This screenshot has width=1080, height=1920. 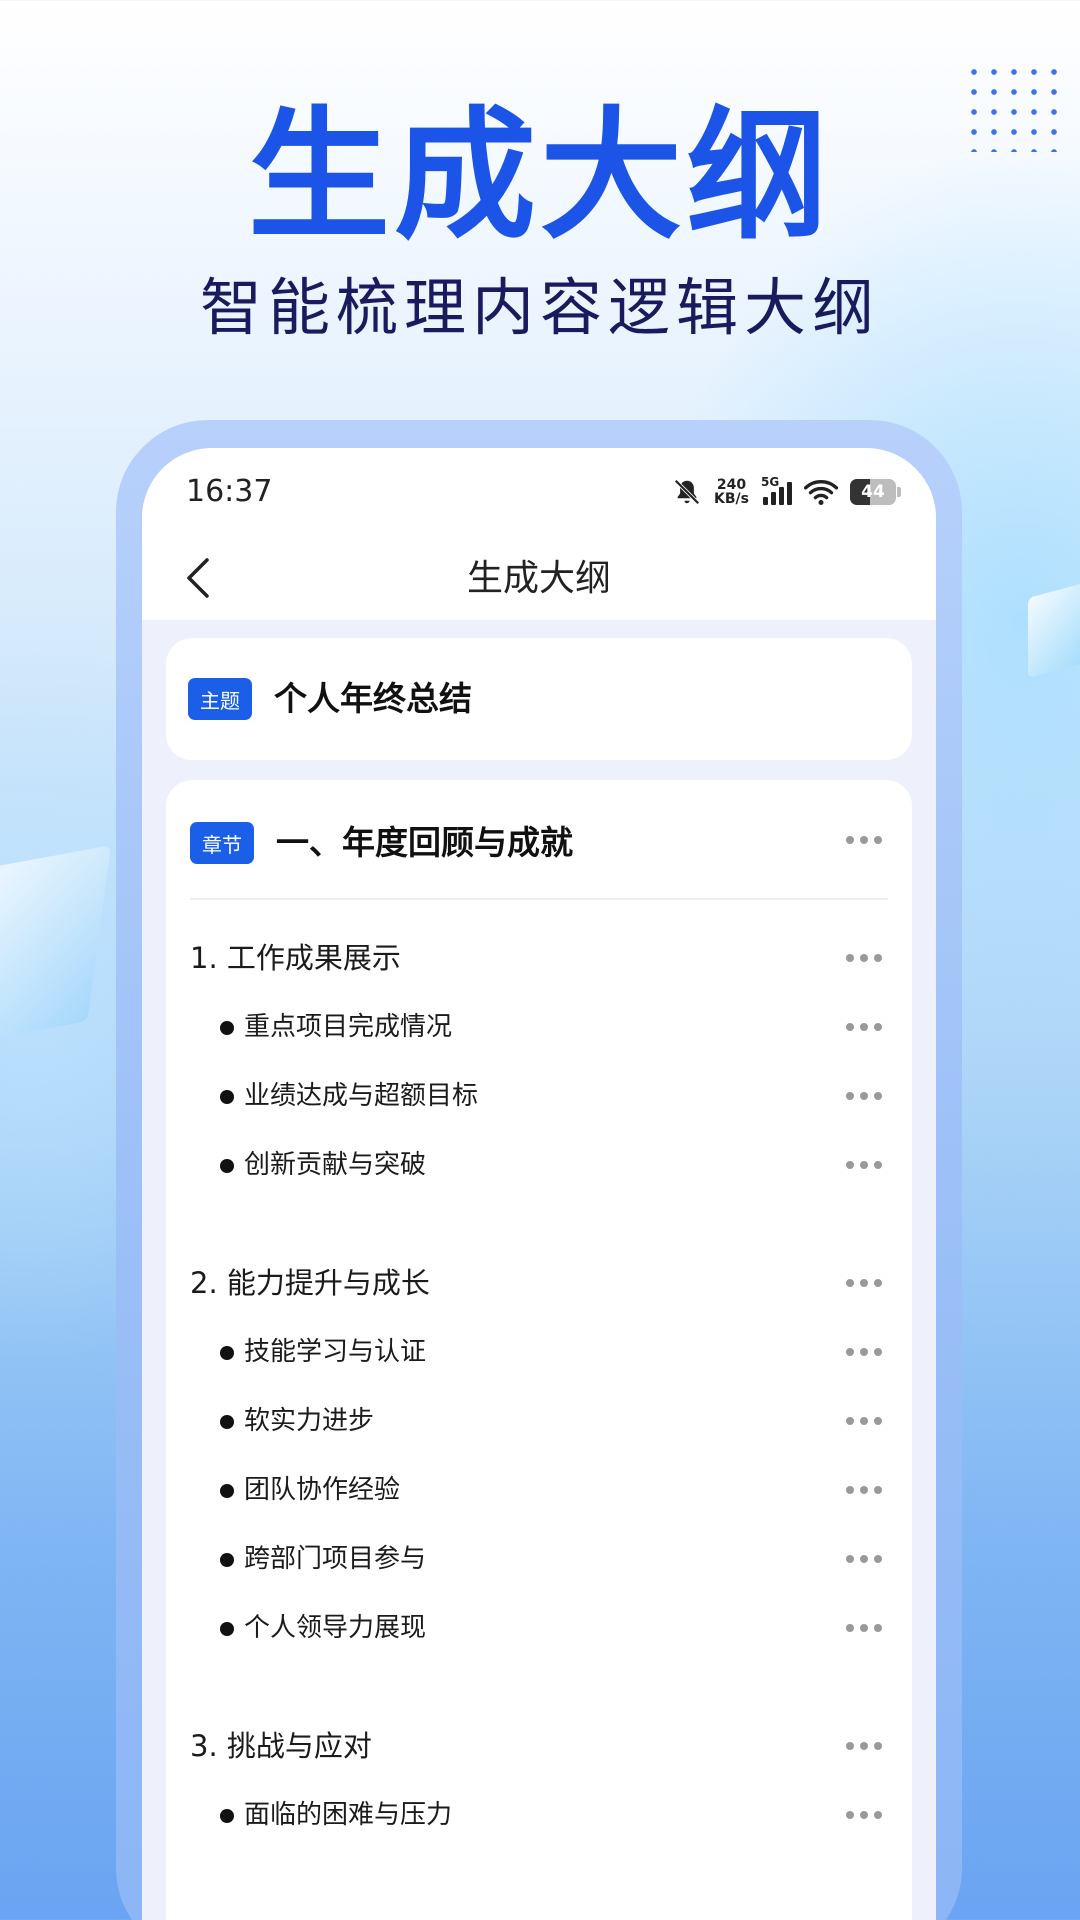 I want to click on page-title: 生成大纲, so click(x=538, y=578).